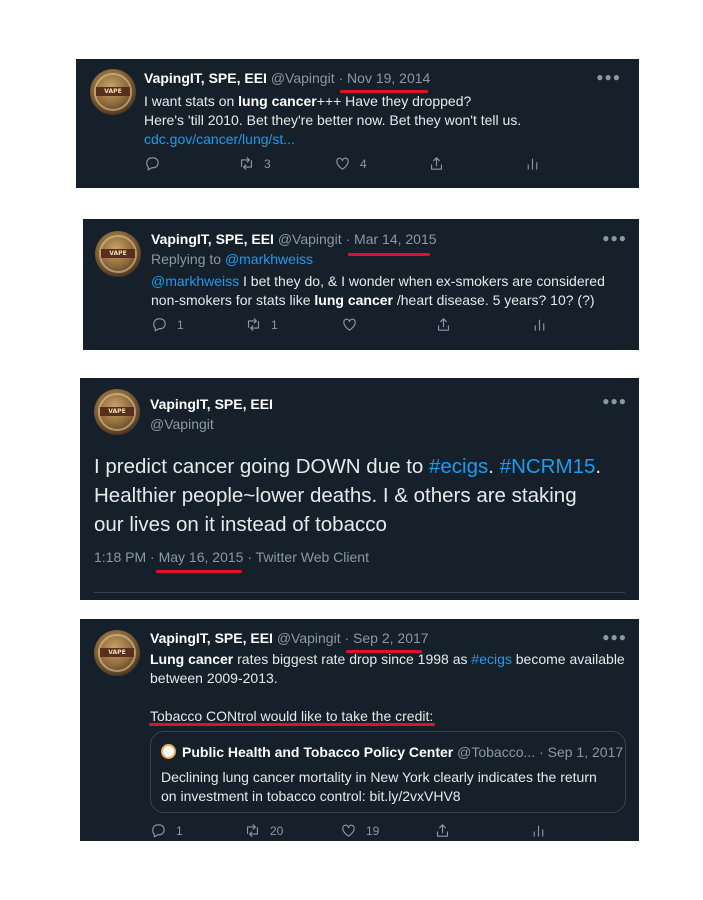 The image size is (703, 900). Describe the element at coordinates (261, 324) in the screenshot. I see `retweet-button: 1` at that location.